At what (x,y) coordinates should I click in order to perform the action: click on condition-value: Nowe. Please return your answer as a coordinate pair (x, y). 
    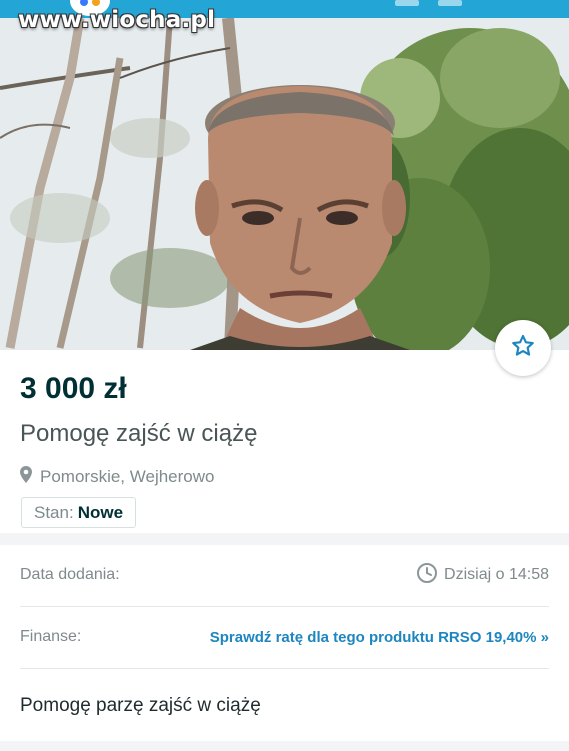
    Looking at the image, I should click on (100, 512).